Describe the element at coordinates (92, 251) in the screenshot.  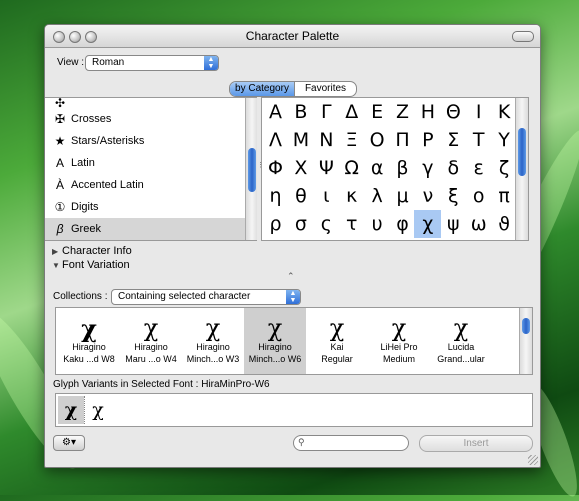
I see `character-info-disclosure: ▶ Character Info` at that location.